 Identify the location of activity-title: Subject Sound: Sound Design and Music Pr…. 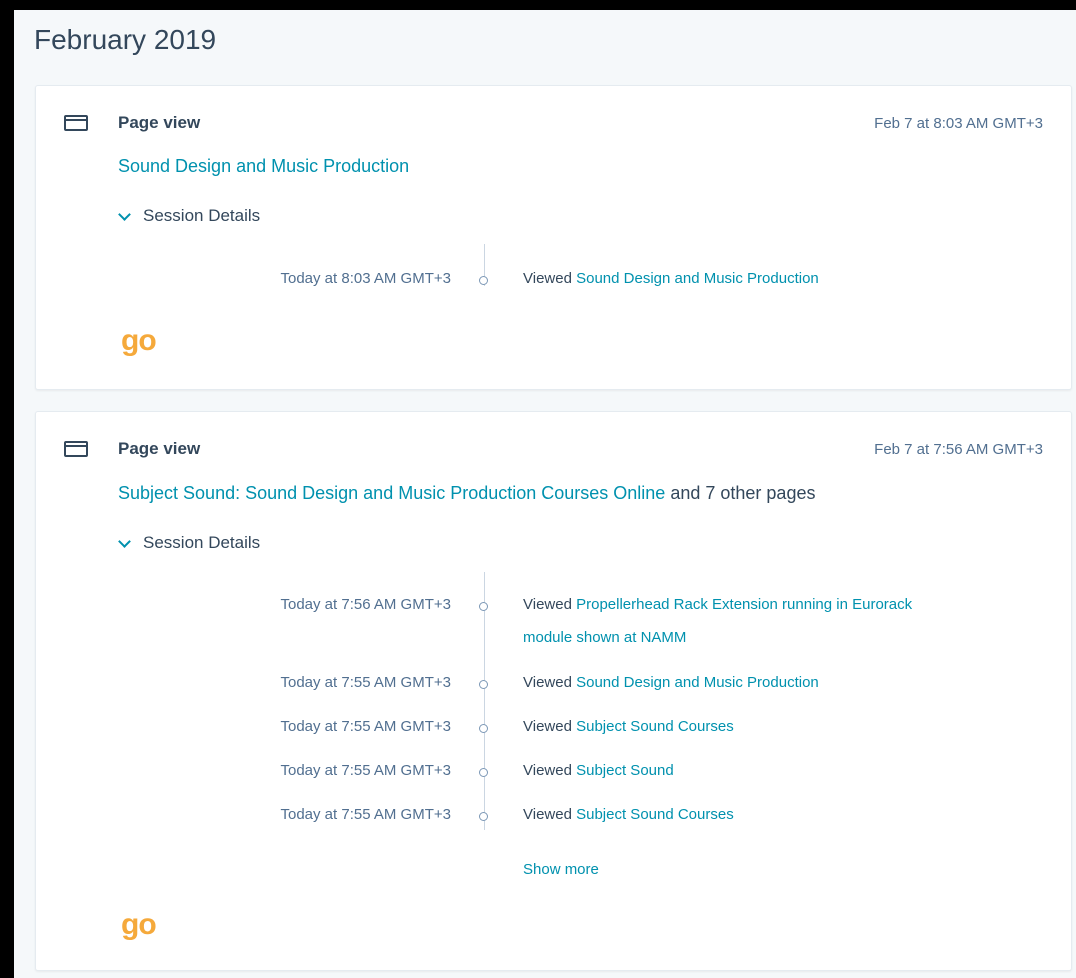
(466, 493).